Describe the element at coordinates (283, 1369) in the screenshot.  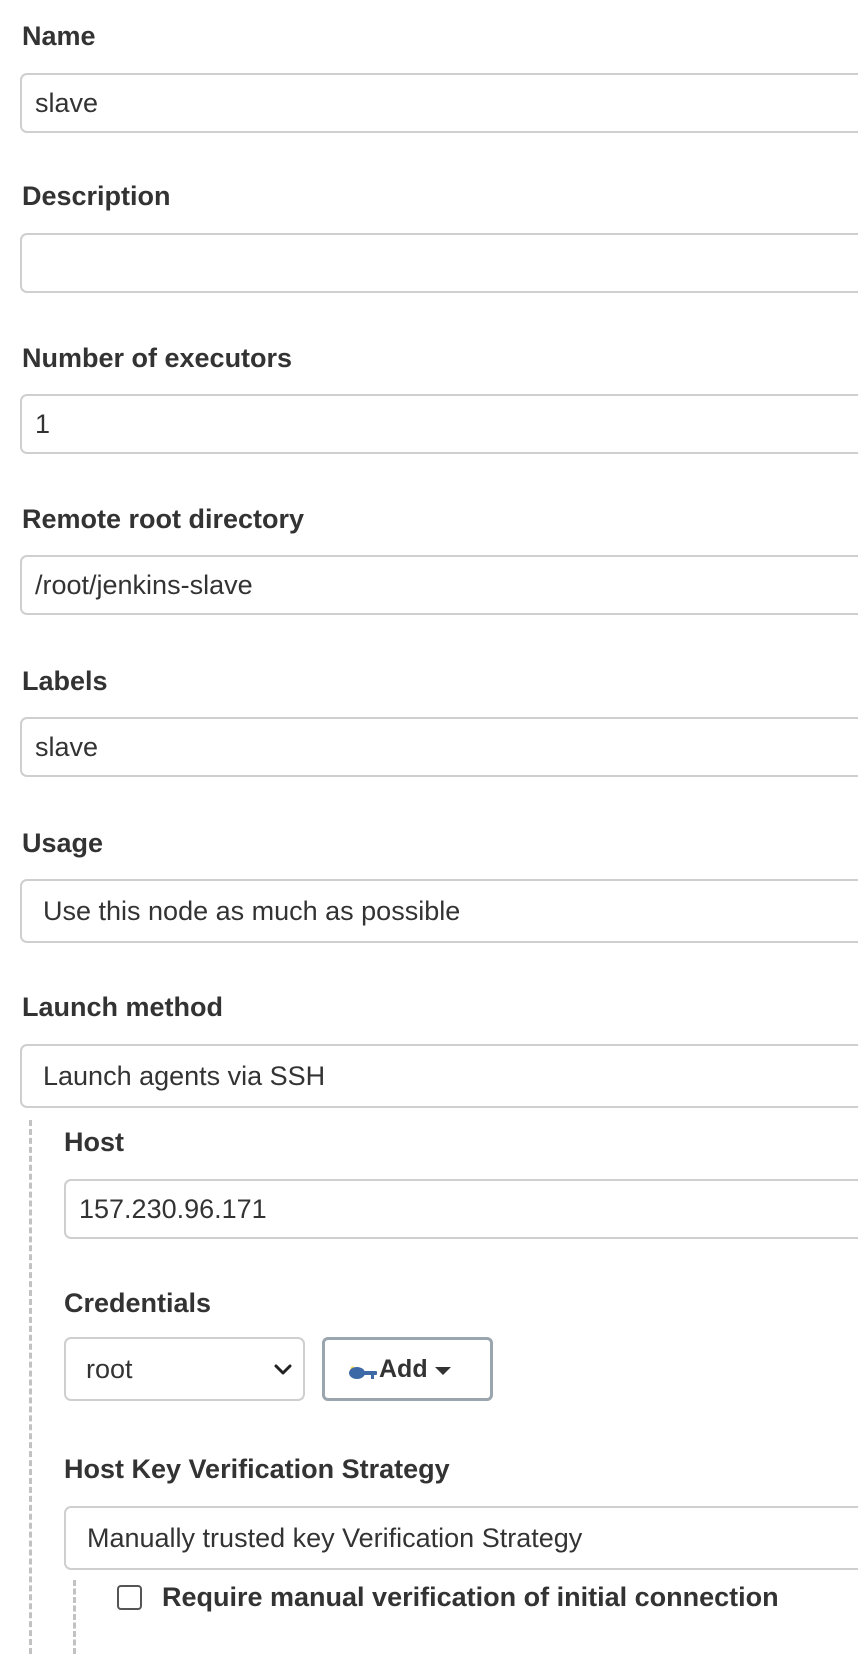
I see `chevron-down-icon` at that location.